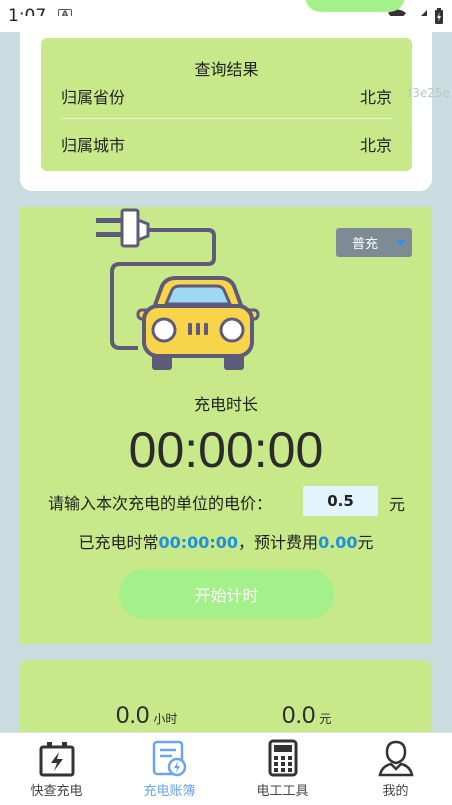 This screenshot has height=805, width=452. I want to click on stat-hours: 0.0 小时, so click(146, 716).